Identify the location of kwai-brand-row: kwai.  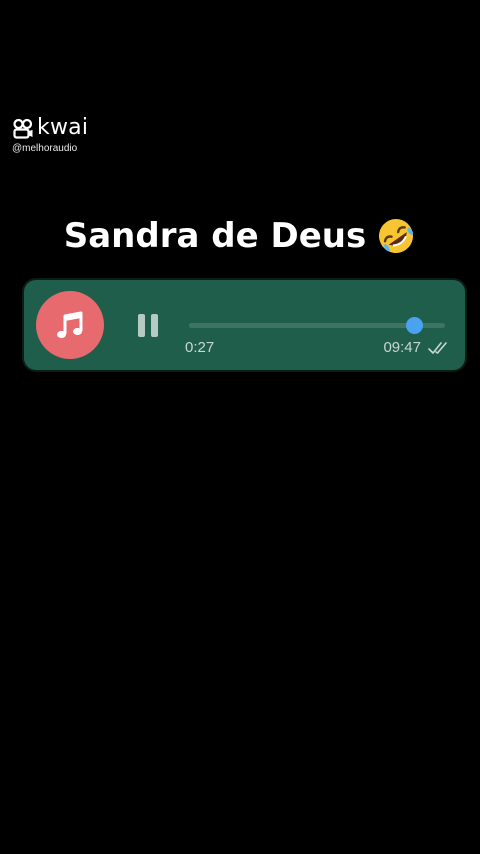
(50, 128).